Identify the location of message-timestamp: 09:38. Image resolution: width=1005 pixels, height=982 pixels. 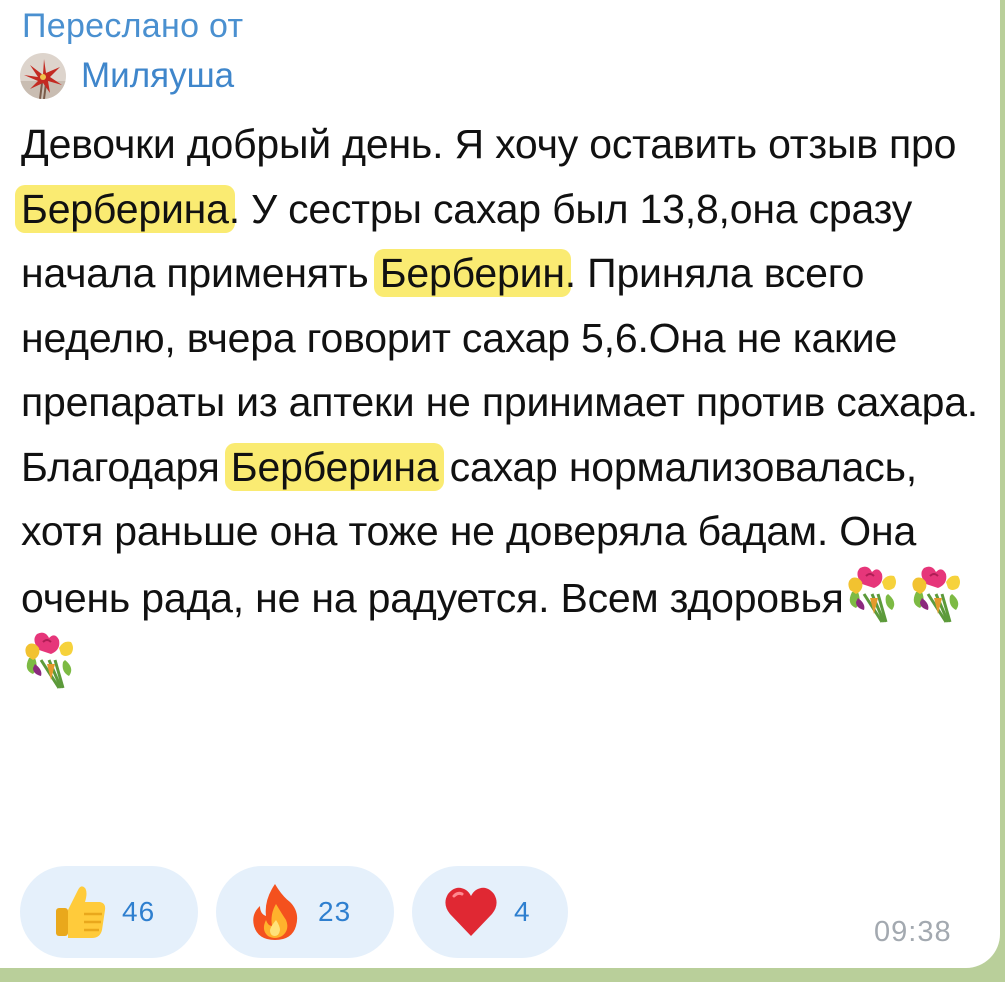
(913, 932).